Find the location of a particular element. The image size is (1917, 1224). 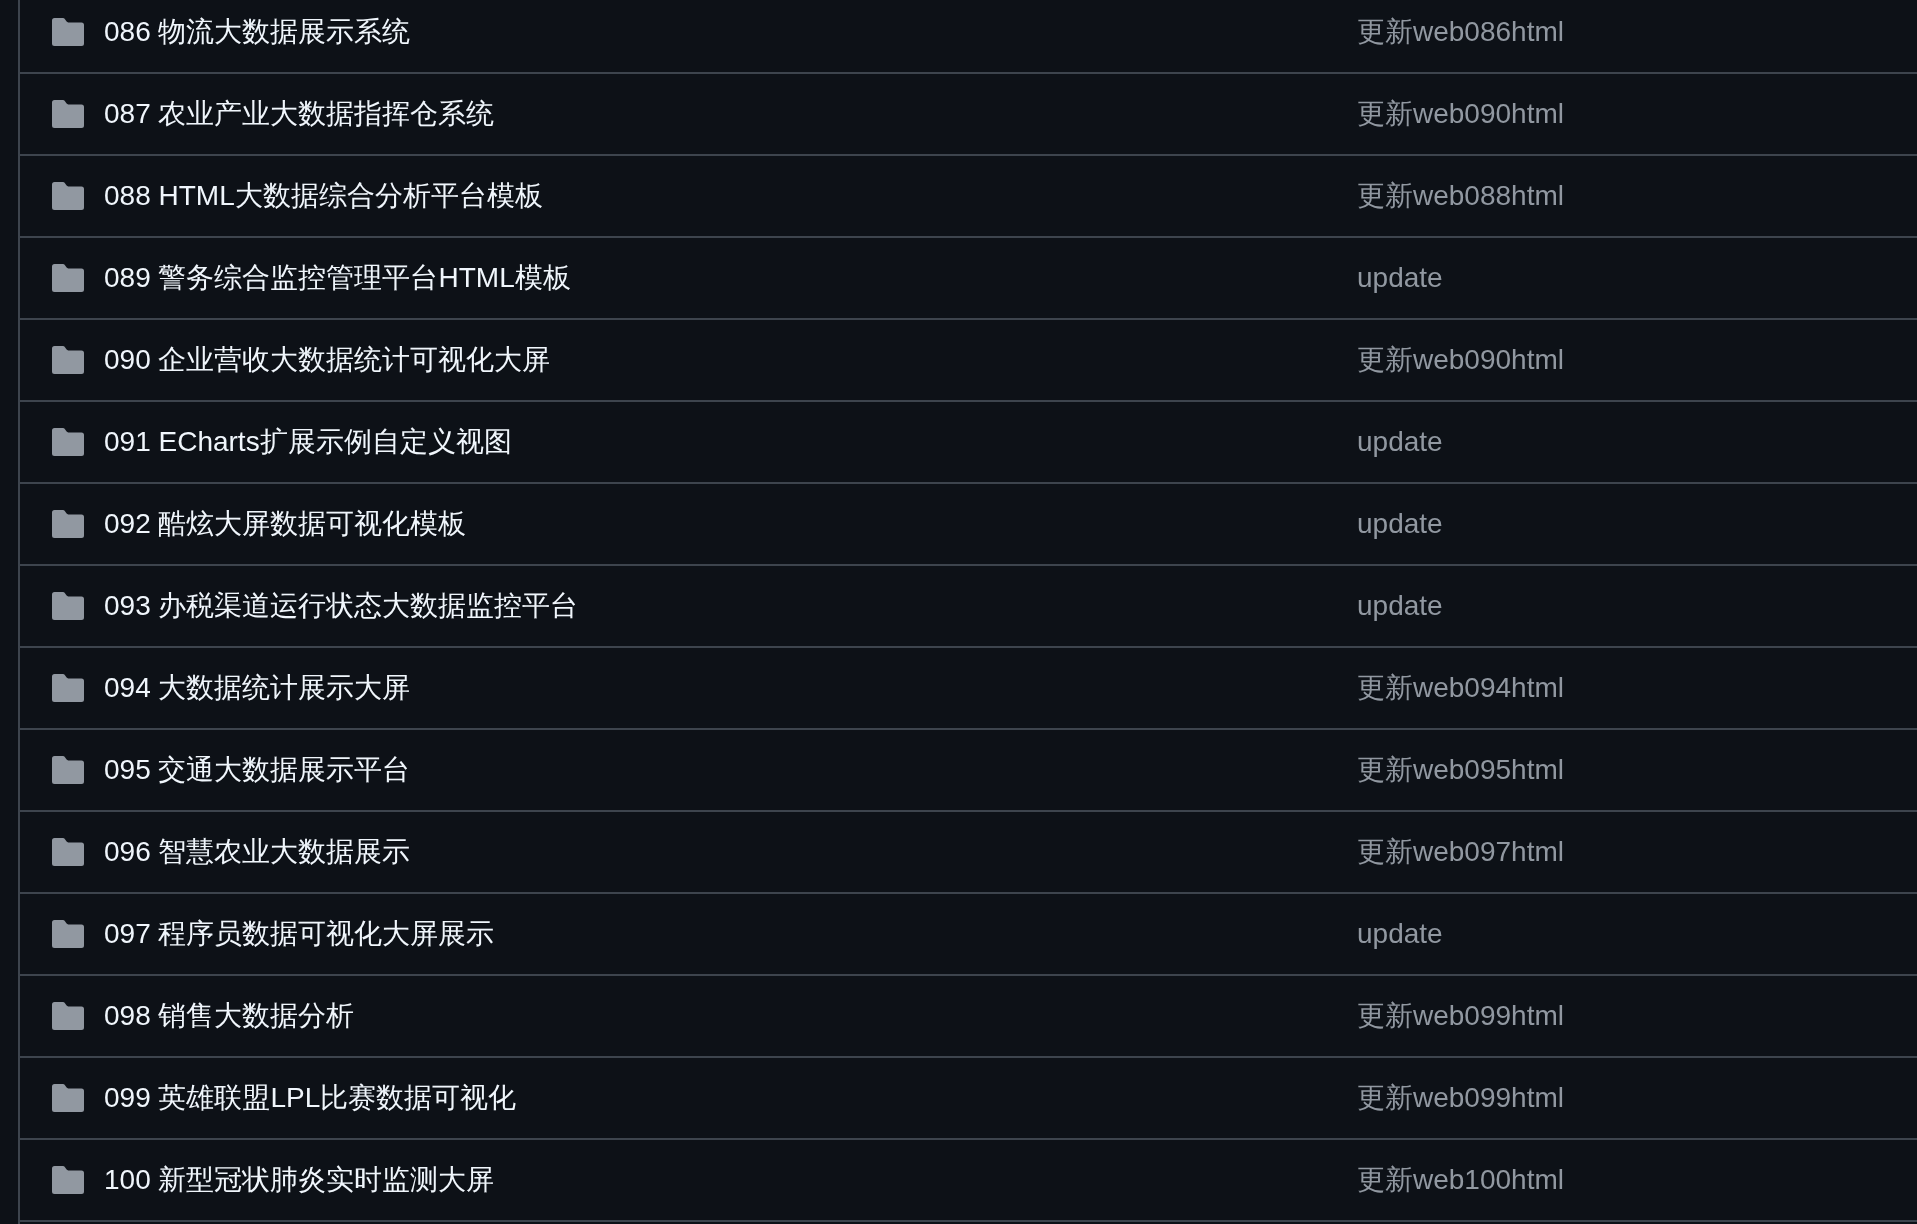

commit-message-link: 更新web100html is located at coordinates (1460, 1180).